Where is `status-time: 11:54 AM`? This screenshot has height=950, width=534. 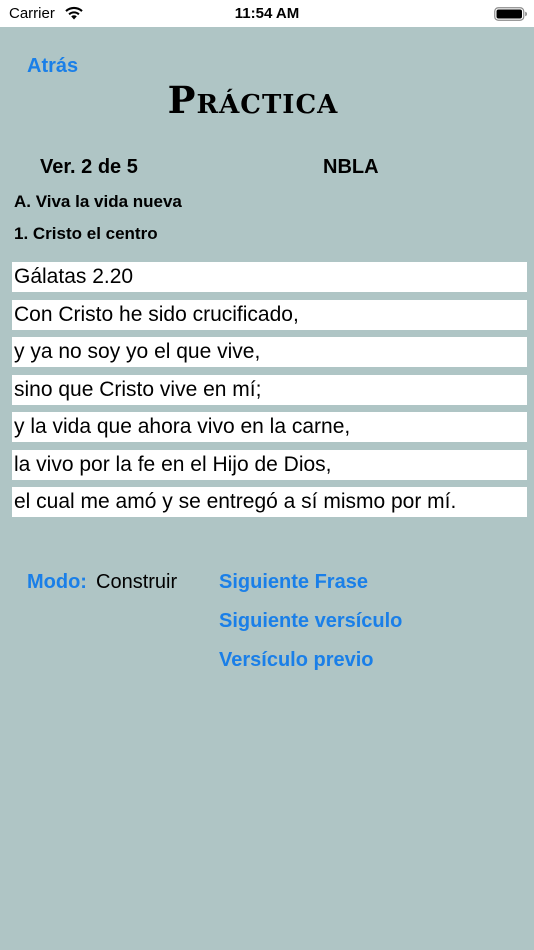 status-time: 11:54 AM is located at coordinates (267, 13).